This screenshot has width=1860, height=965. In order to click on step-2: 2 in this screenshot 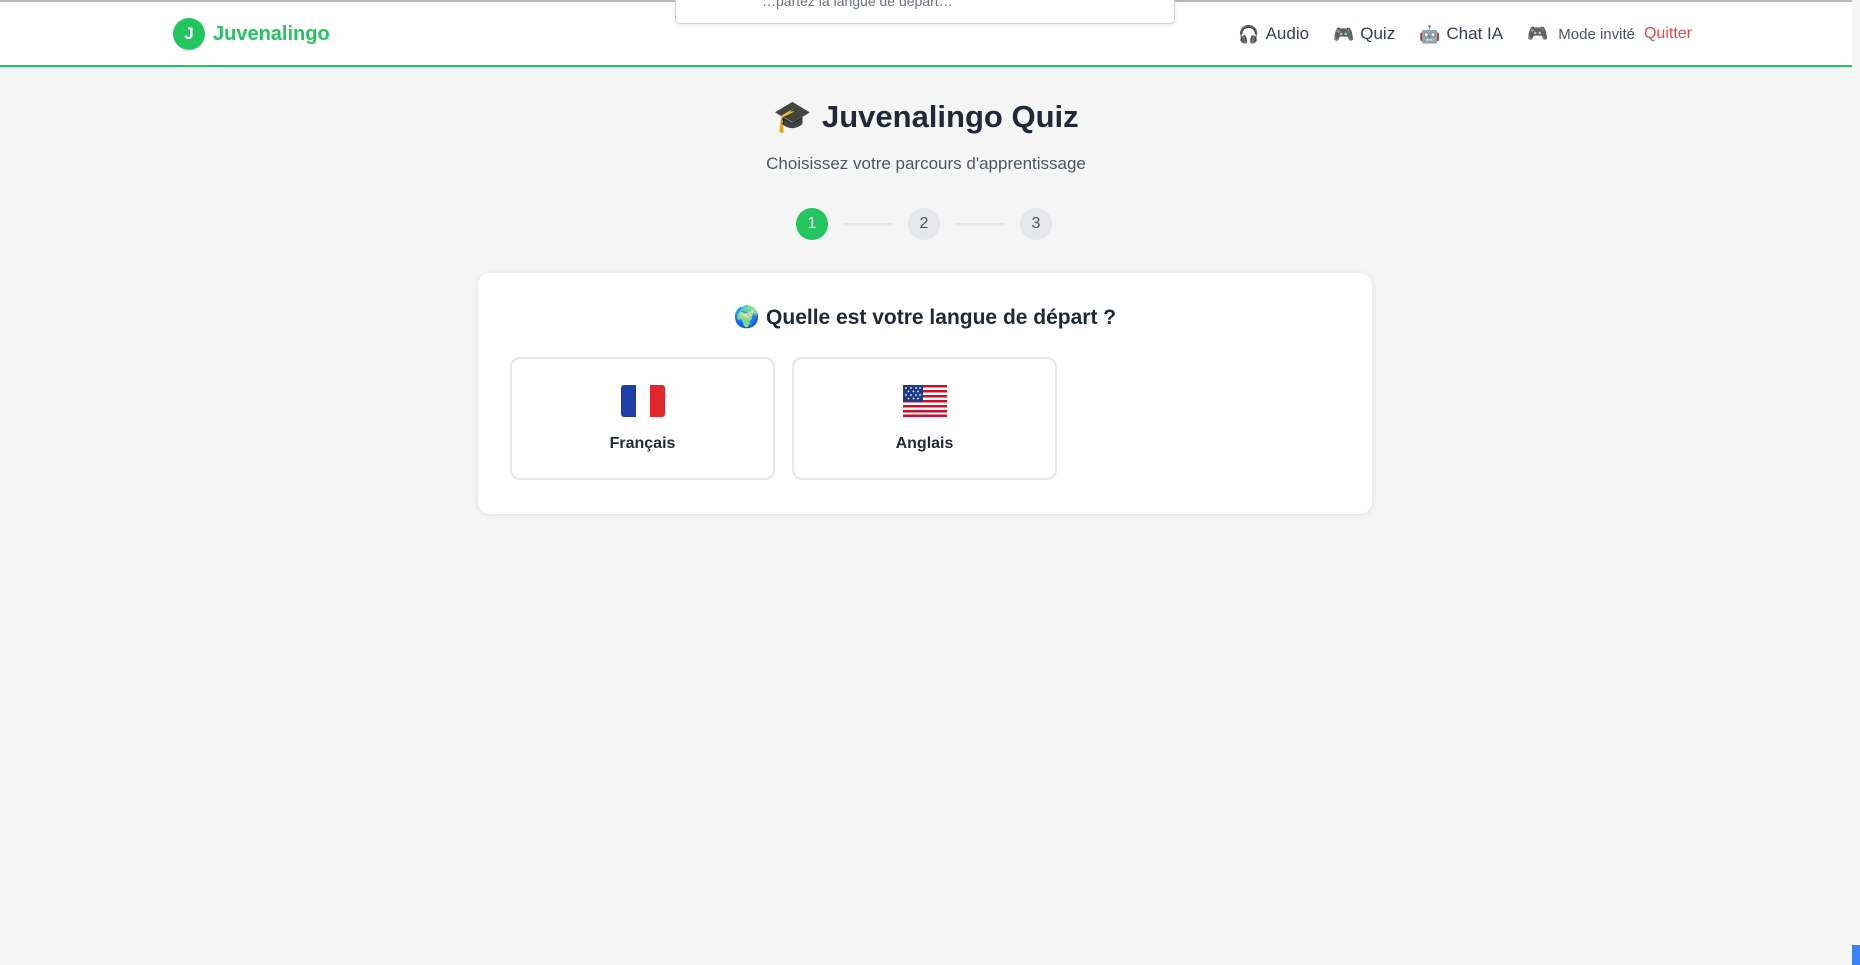, I will do `click(924, 224)`.